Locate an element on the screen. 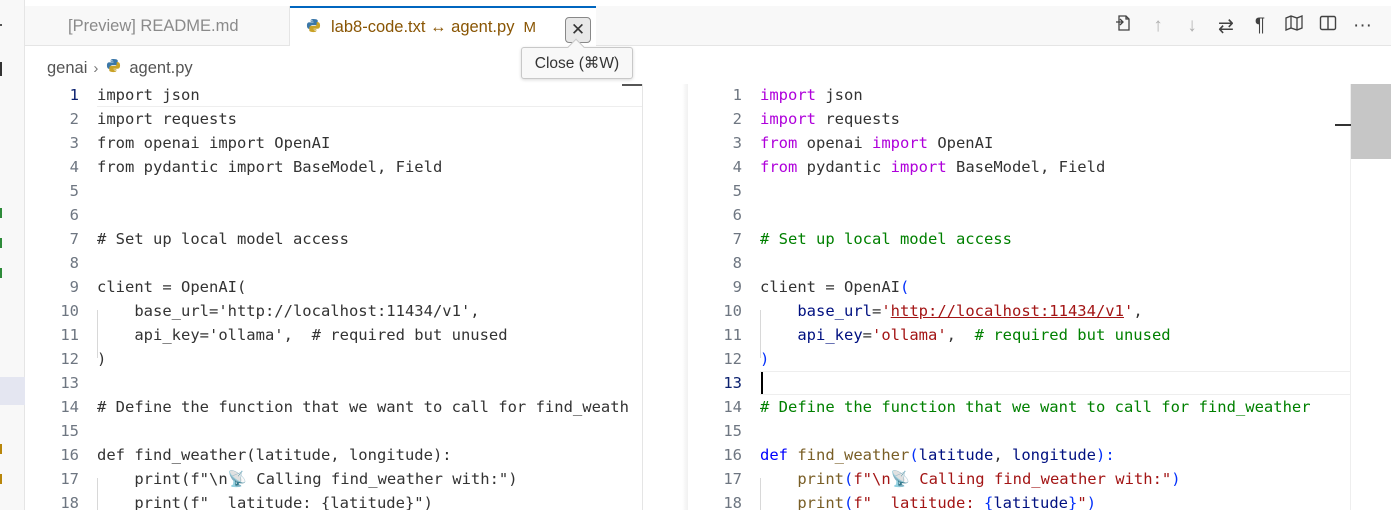  activity-marker is located at coordinates (1, 69).